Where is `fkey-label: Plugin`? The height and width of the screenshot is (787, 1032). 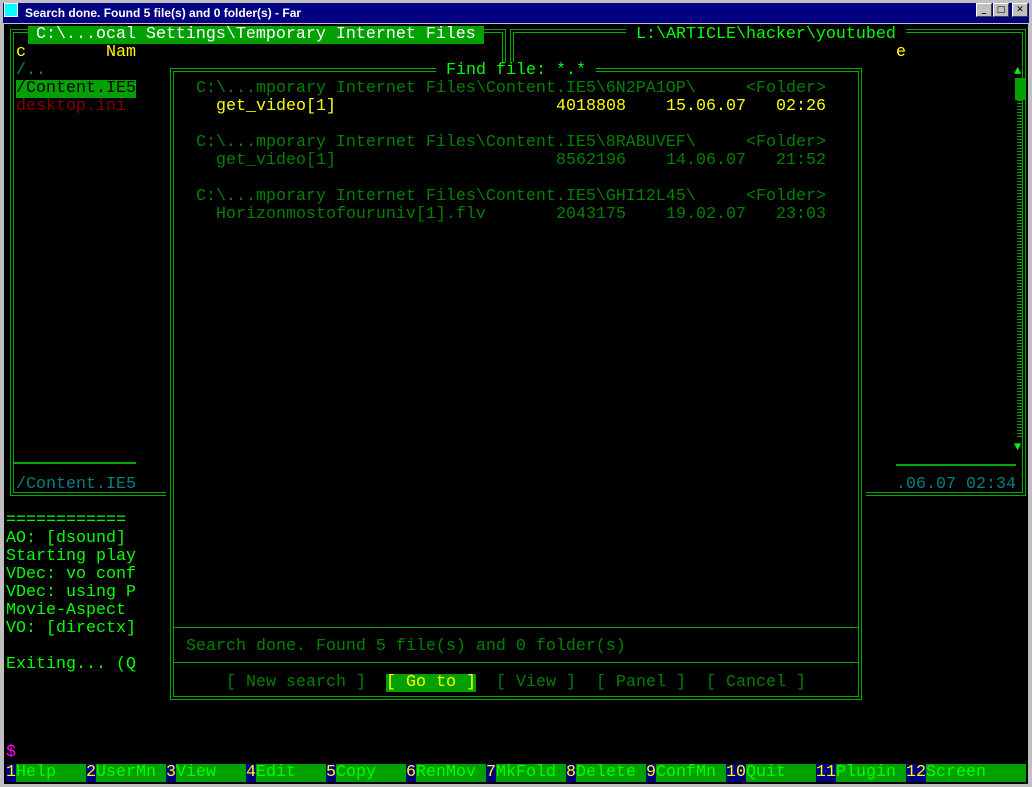
fkey-label: Plugin is located at coordinates (871, 773).